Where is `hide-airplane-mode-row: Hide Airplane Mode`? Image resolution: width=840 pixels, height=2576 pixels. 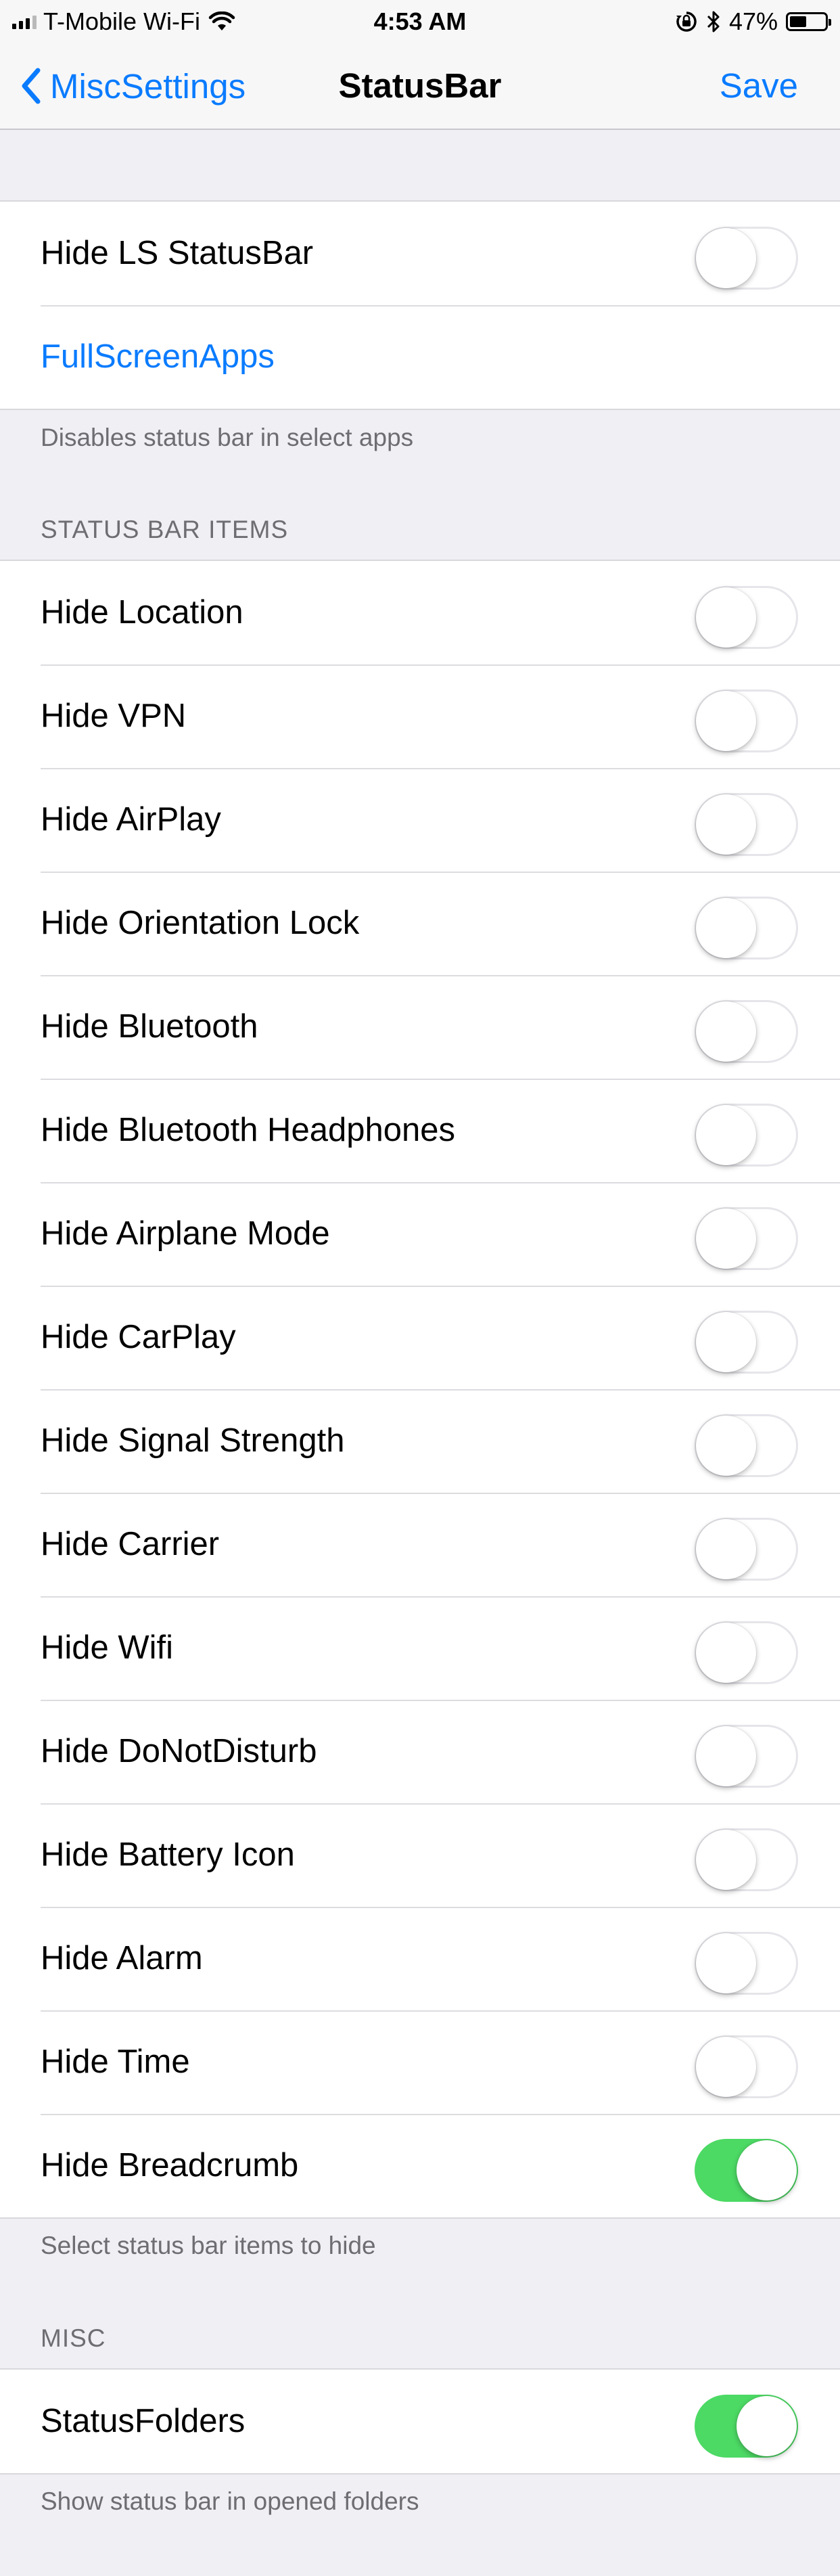
hide-airplane-mode-row: Hide Airplane Mode is located at coordinates (420, 1234).